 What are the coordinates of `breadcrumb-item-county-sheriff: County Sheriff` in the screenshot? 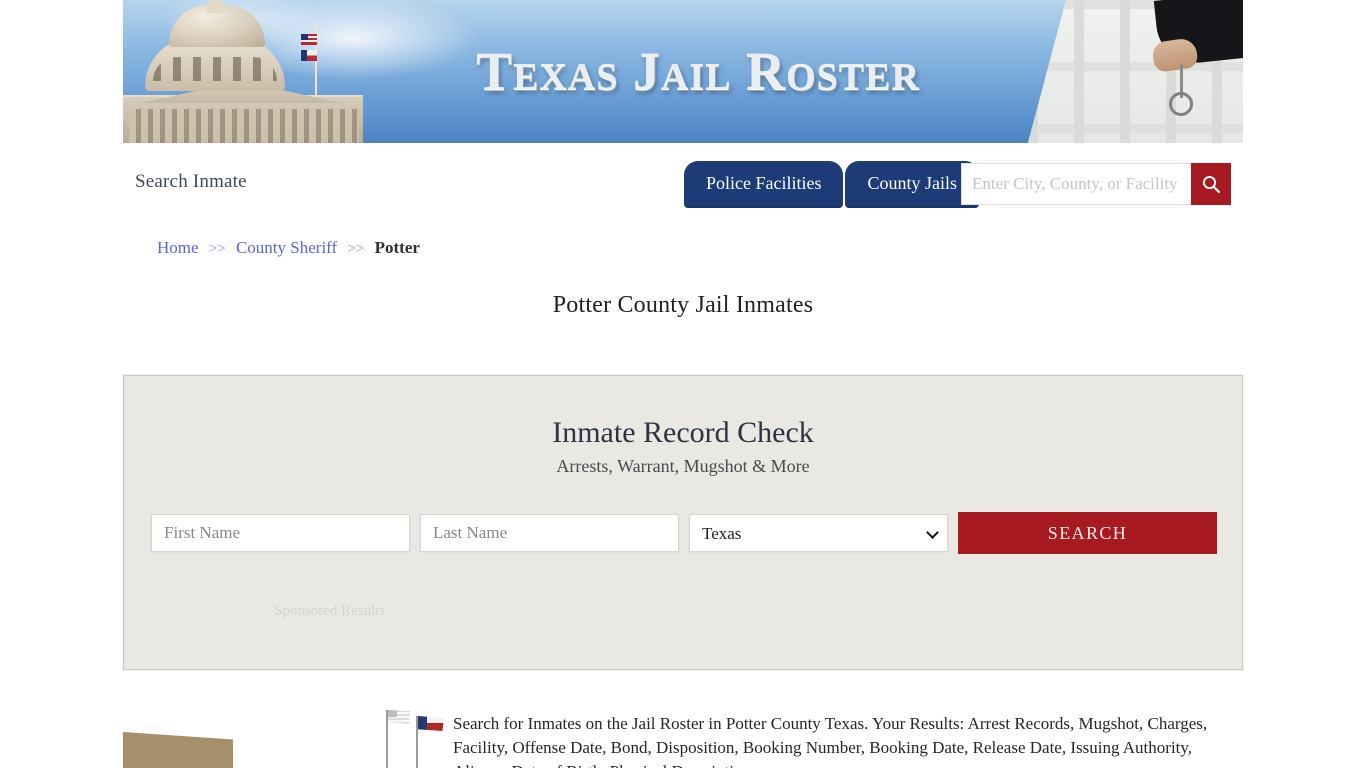 It's located at (286, 247).